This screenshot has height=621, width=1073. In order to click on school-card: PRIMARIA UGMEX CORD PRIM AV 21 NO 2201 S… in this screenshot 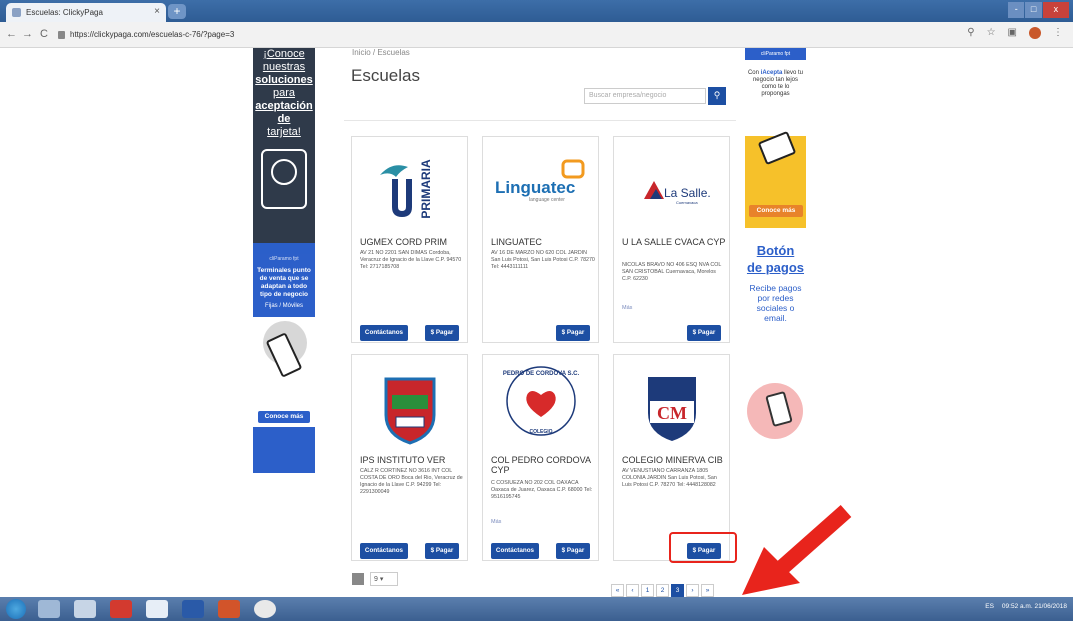, I will do `click(409, 239)`.